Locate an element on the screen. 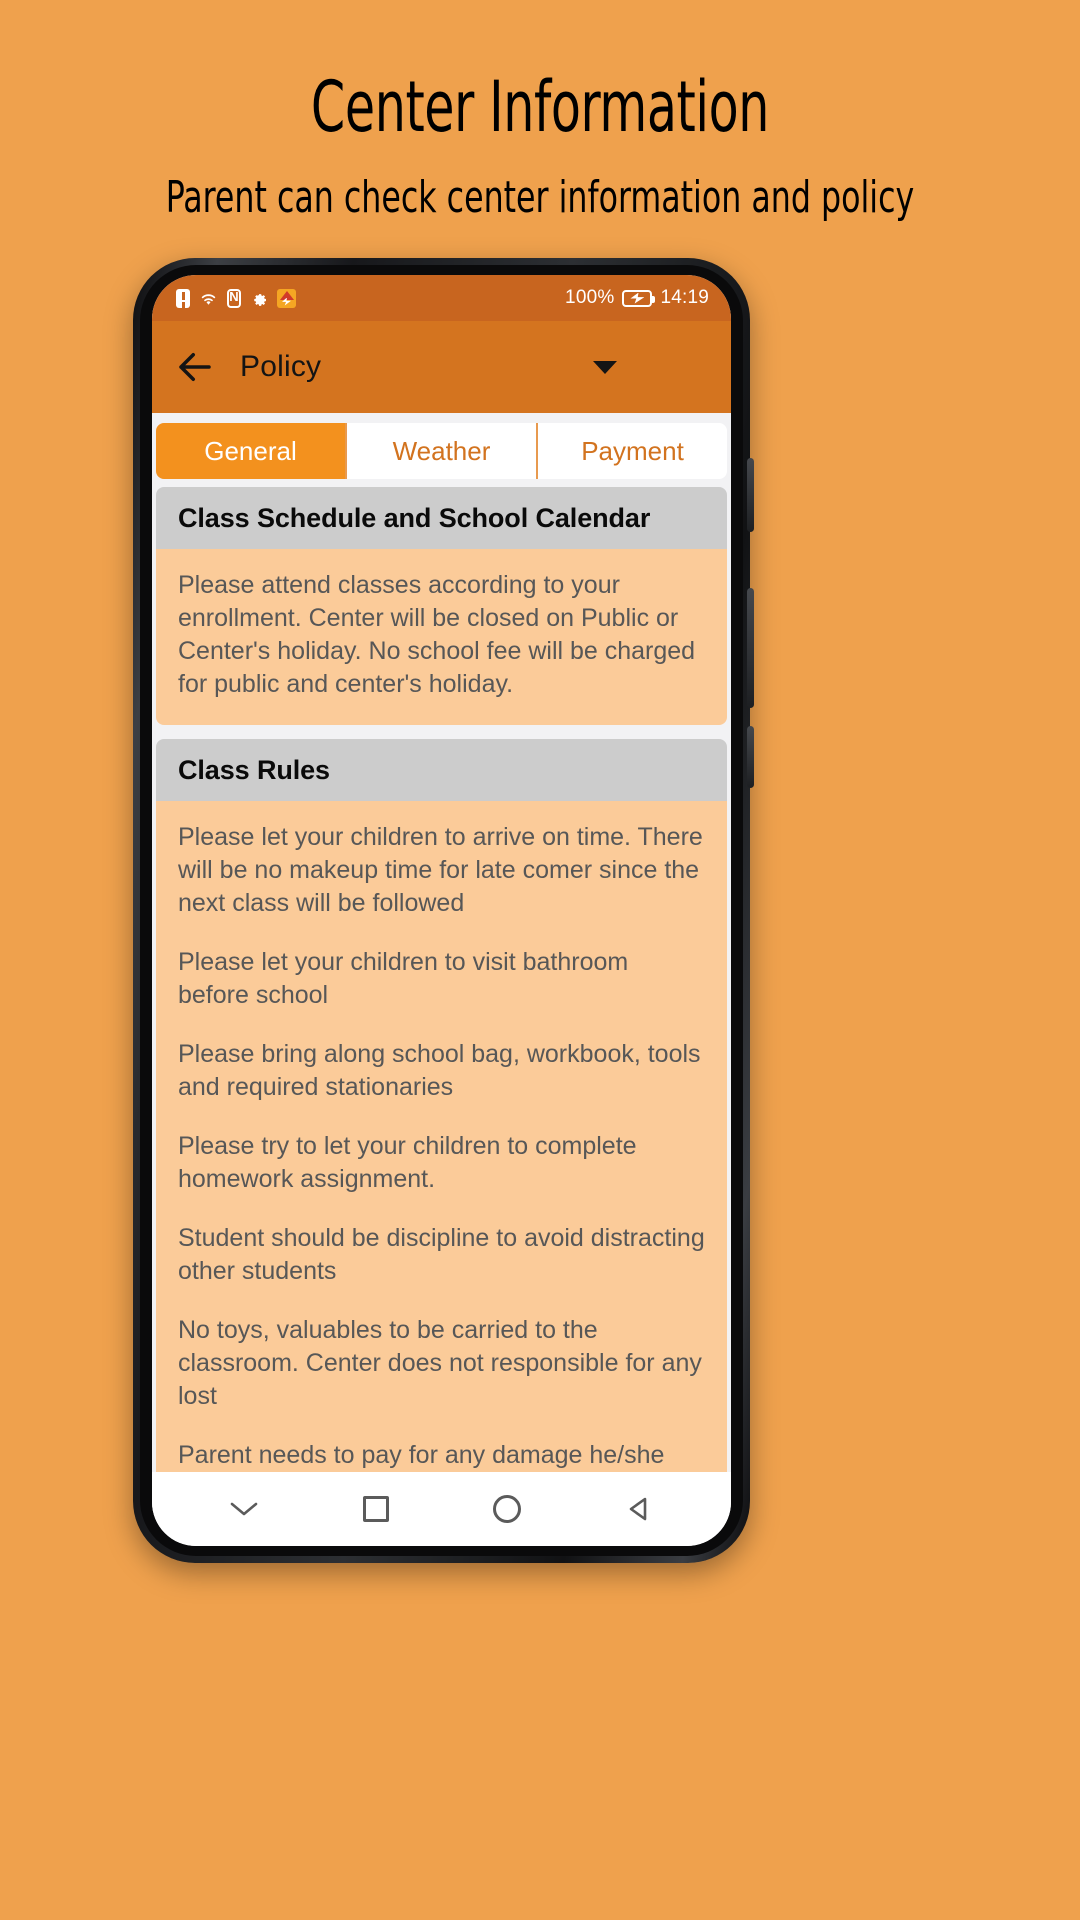 The height and width of the screenshot is (1920, 1080). wifi-icon is located at coordinates (208, 299).